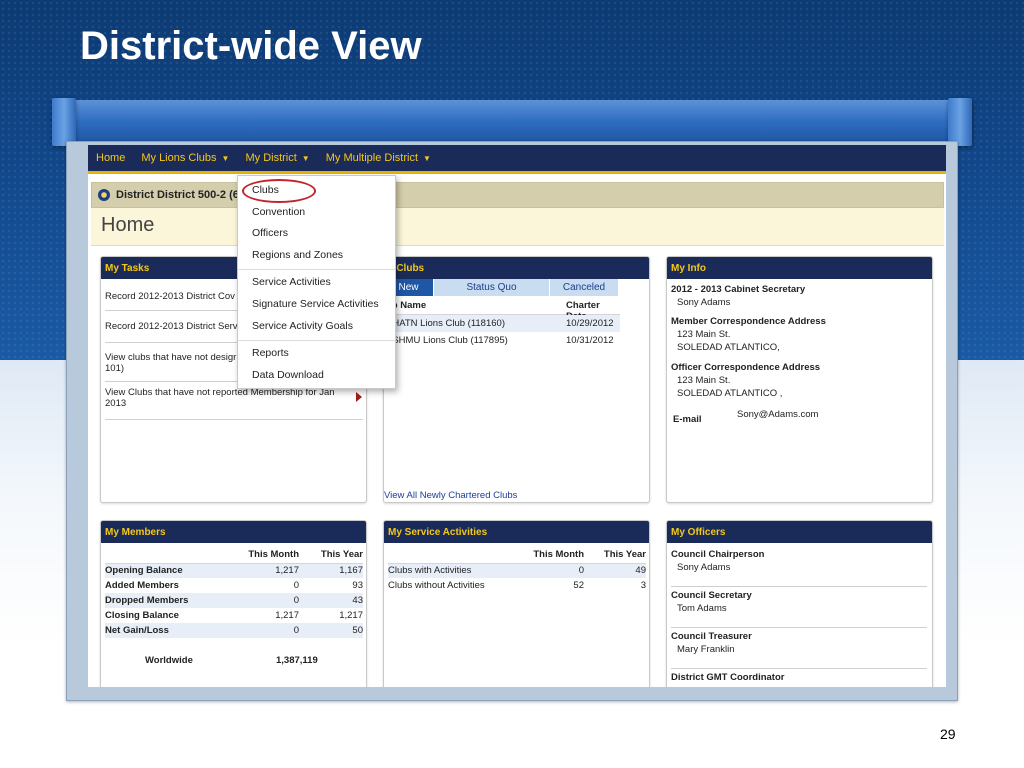  I want to click on row-label: Net Gain/Loss, so click(137, 630).